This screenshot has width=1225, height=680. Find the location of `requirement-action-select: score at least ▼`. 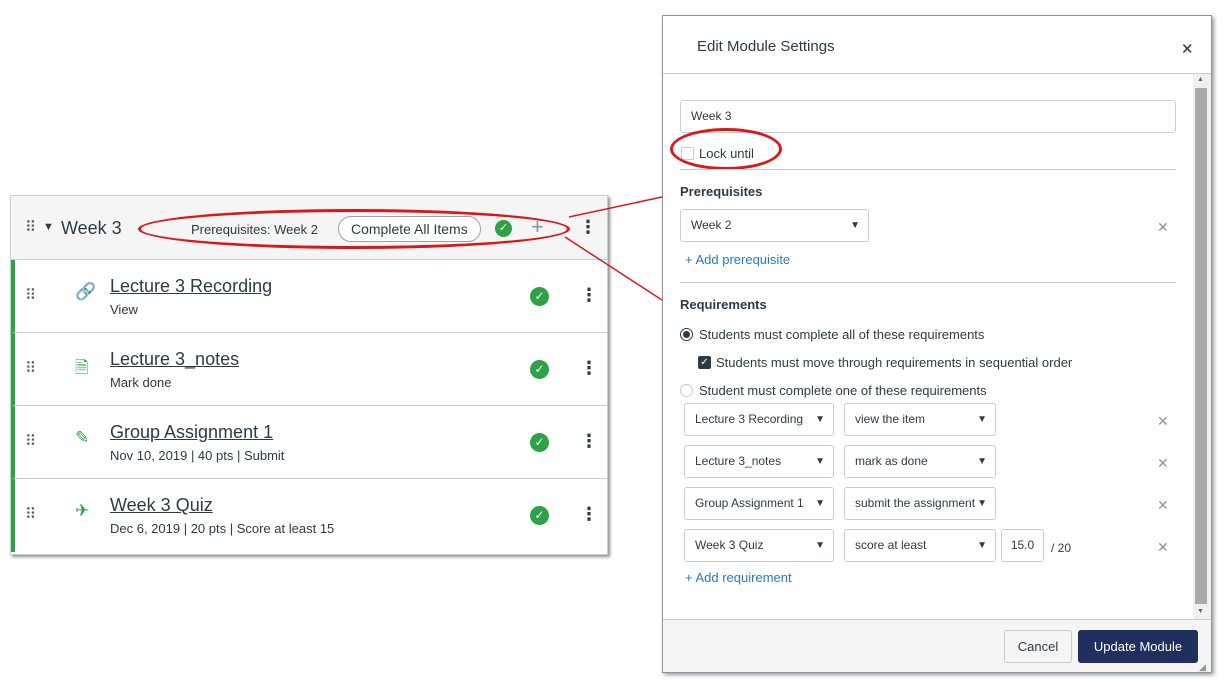

requirement-action-select: score at least ▼ is located at coordinates (920, 545).